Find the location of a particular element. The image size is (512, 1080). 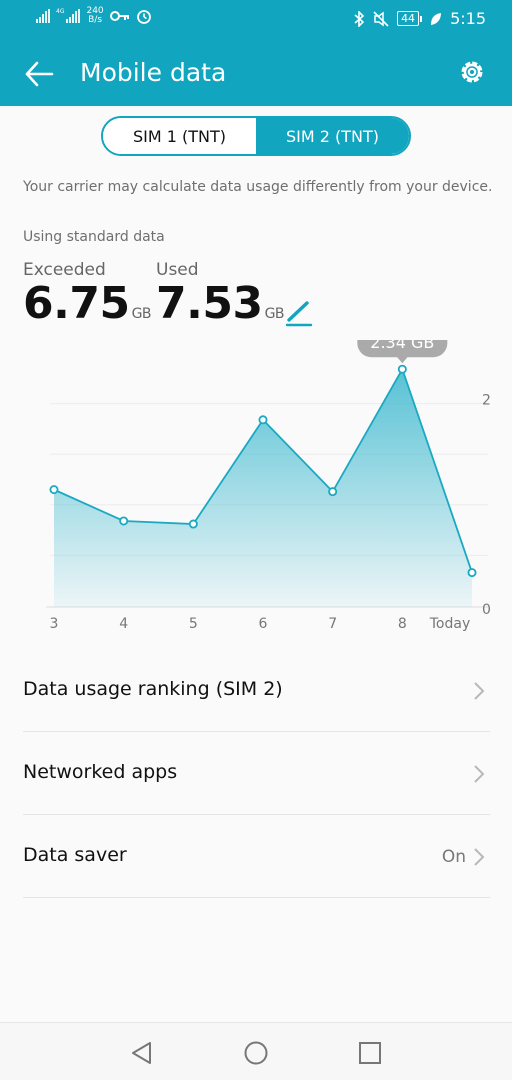

list-item-label: Data saver is located at coordinates (75, 855).